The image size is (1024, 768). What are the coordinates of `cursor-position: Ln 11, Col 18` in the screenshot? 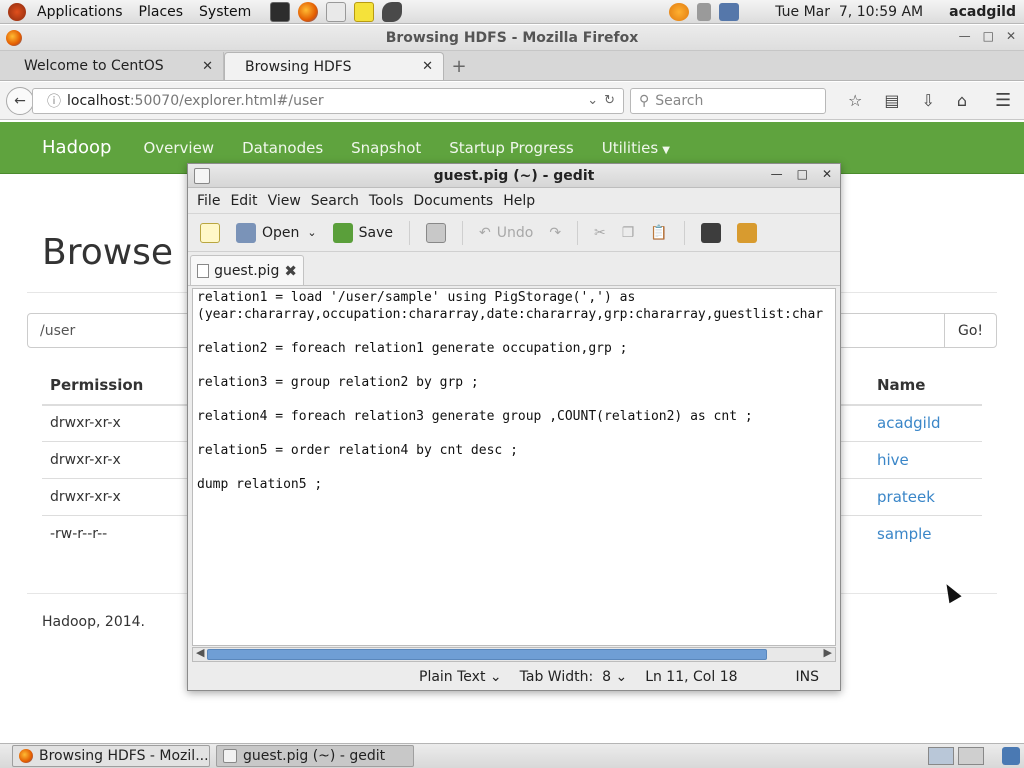 It's located at (691, 677).